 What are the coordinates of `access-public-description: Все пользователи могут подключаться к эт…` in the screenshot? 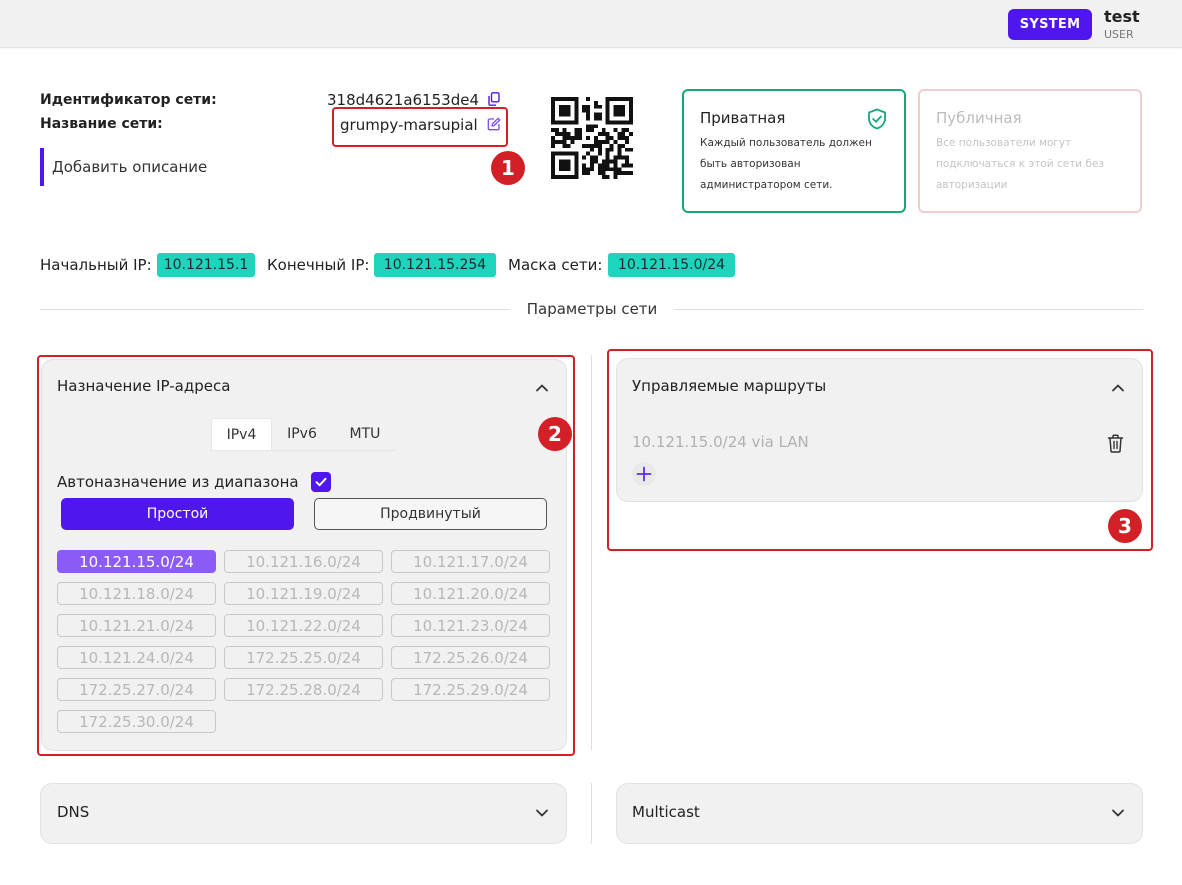 It's located at (1020, 164).